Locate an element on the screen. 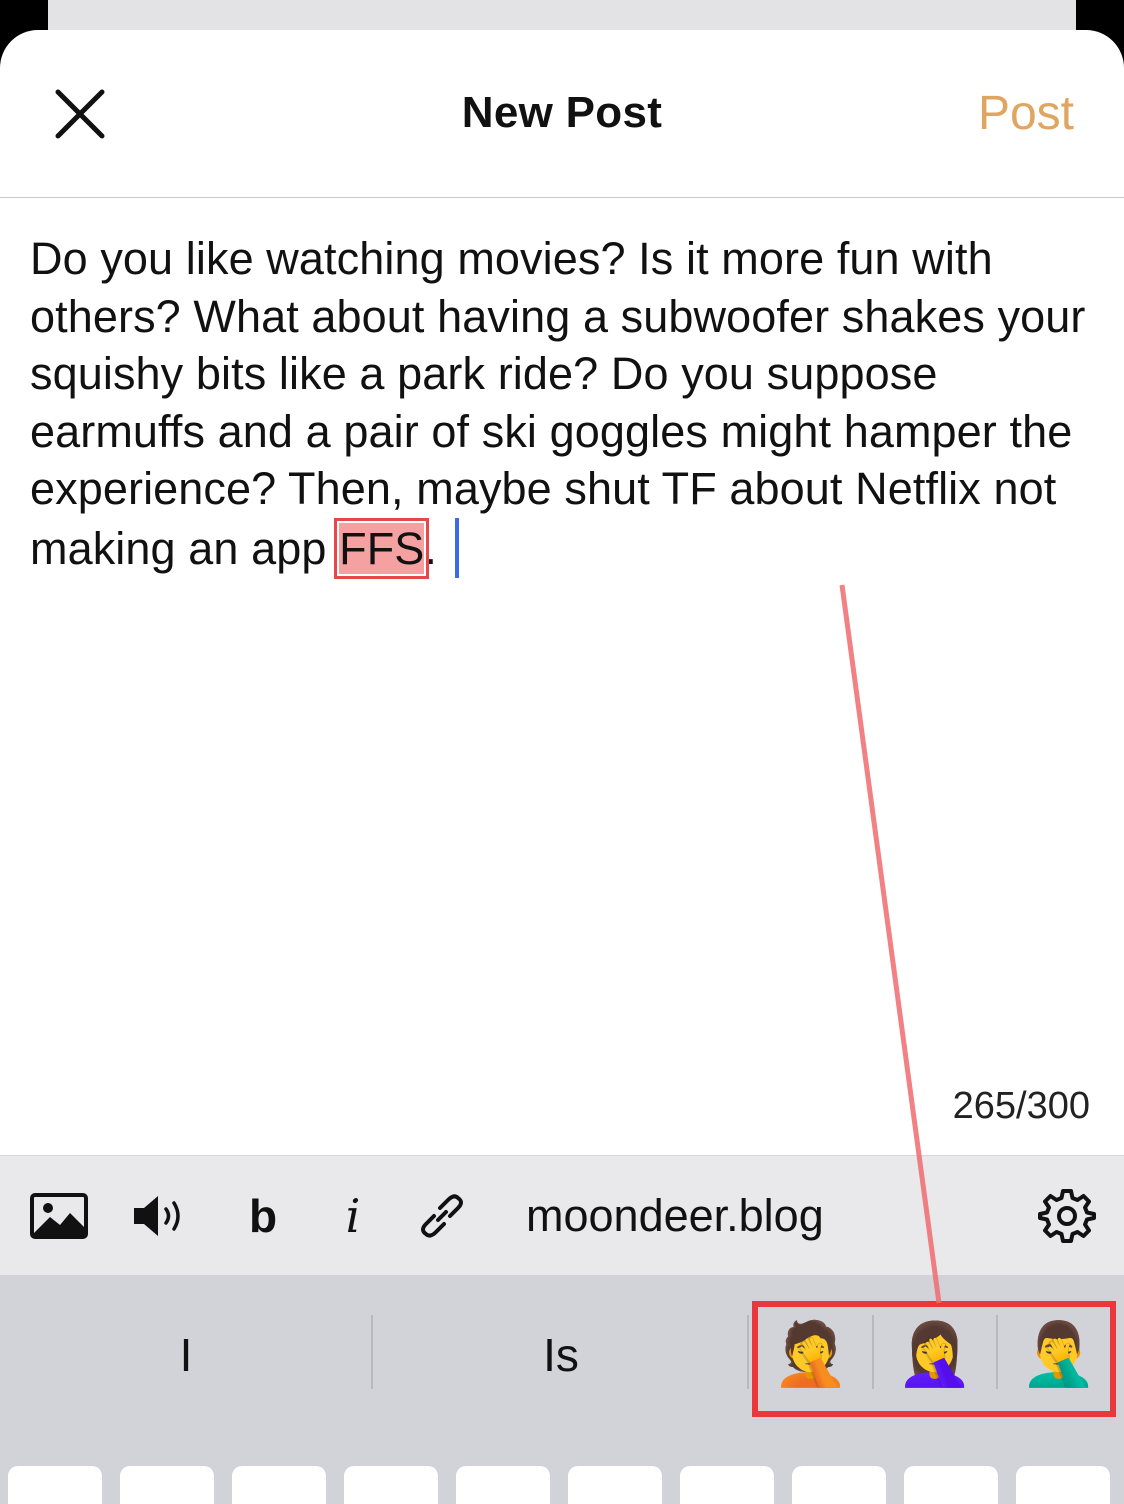  image-icon is located at coordinates (59, 1216).